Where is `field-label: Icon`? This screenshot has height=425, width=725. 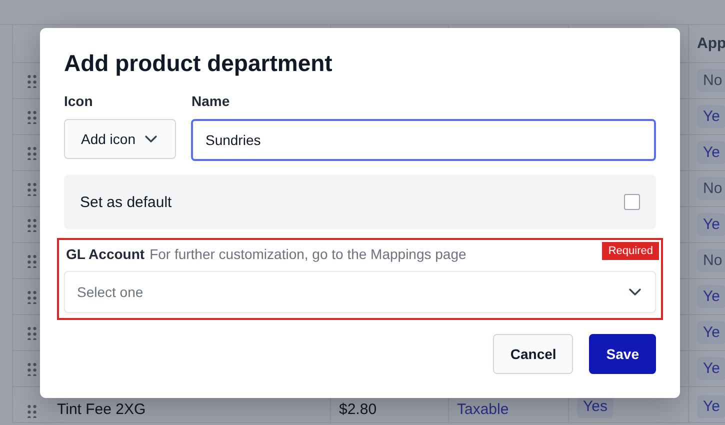 field-label: Icon is located at coordinates (79, 101).